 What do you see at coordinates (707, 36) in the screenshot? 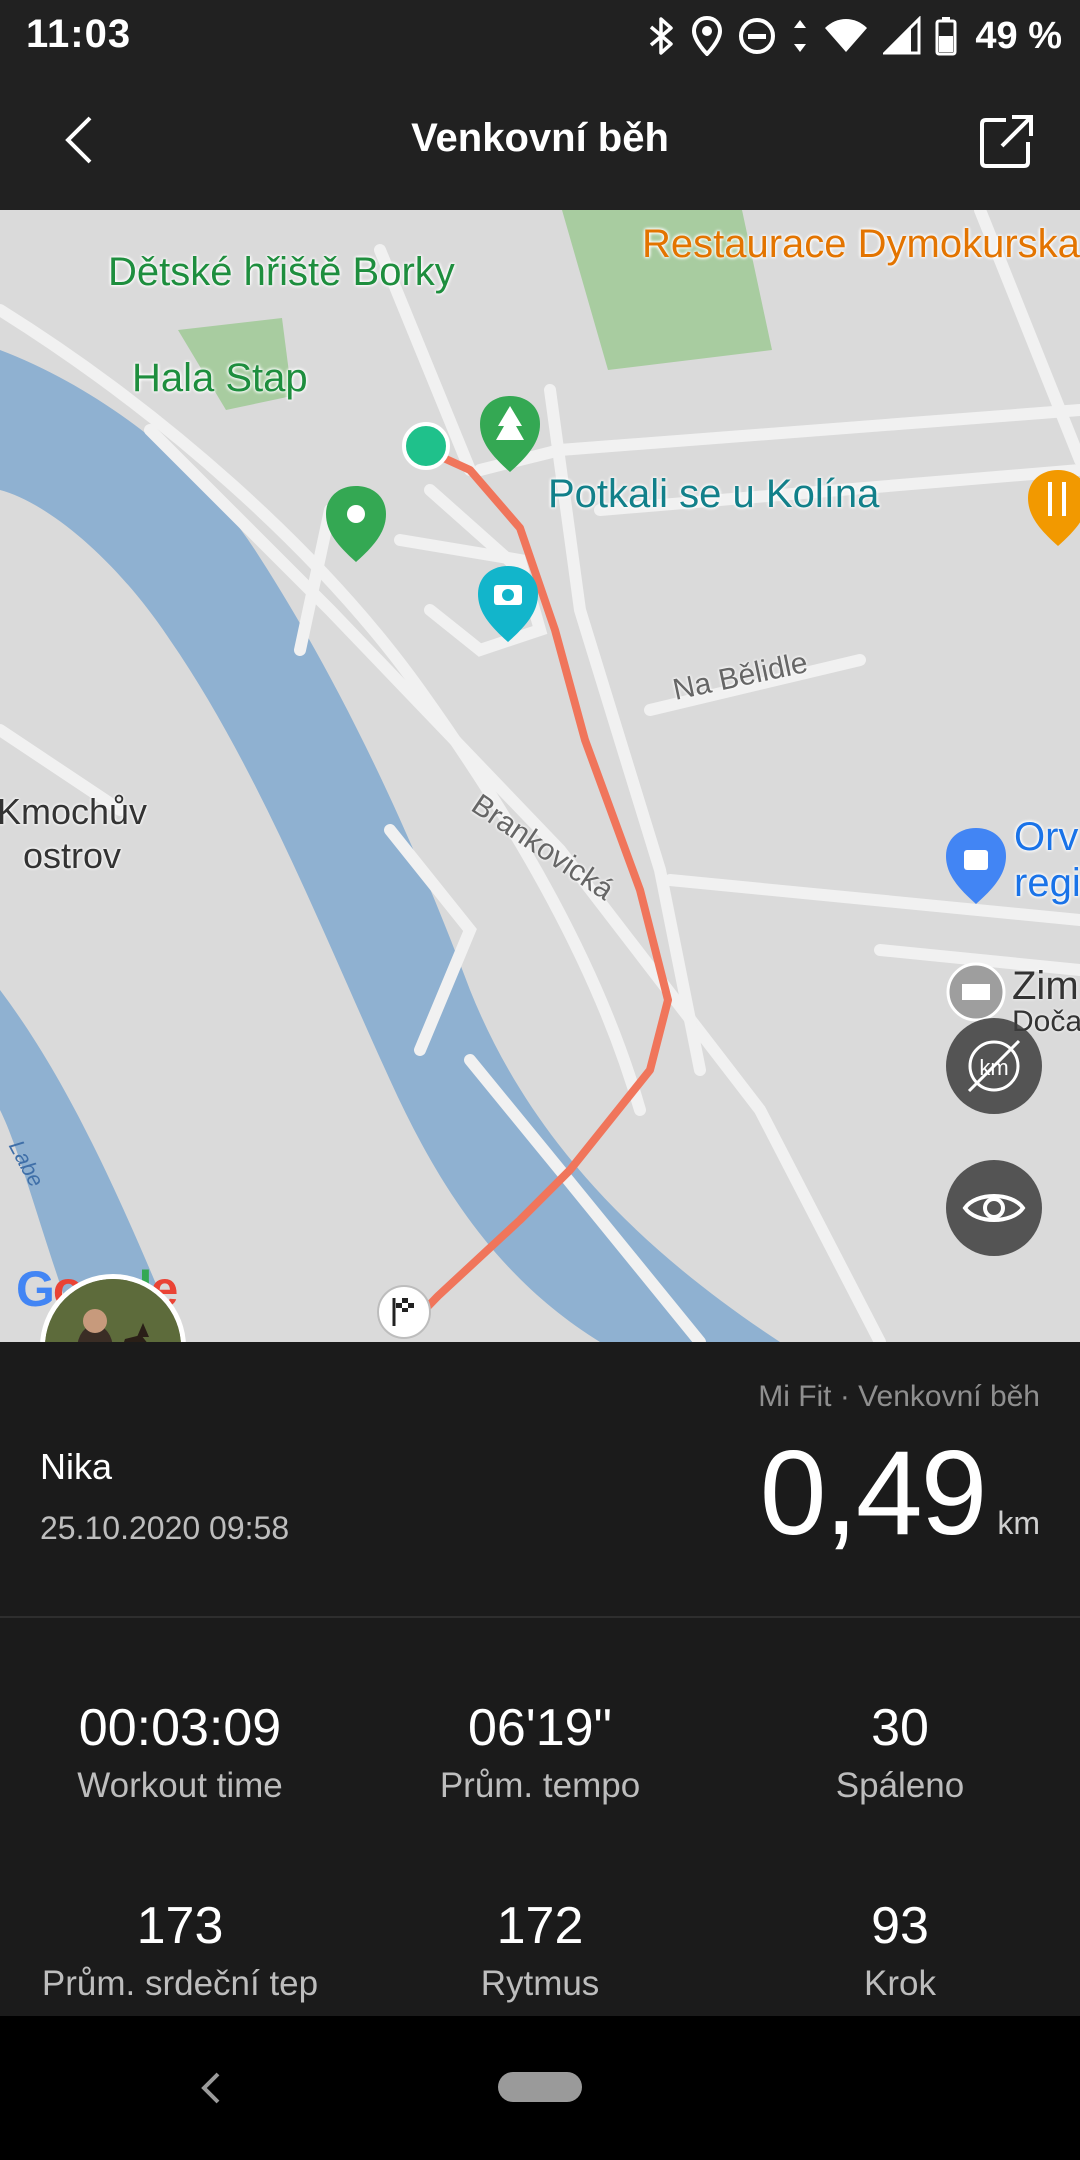
I see `location-icon` at bounding box center [707, 36].